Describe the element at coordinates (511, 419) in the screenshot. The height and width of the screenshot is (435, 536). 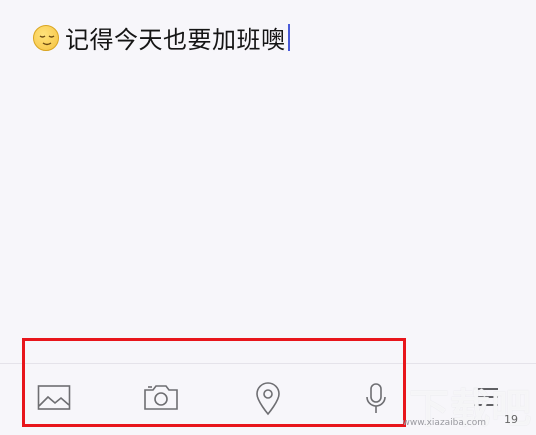
I see `character-count: 19` at that location.